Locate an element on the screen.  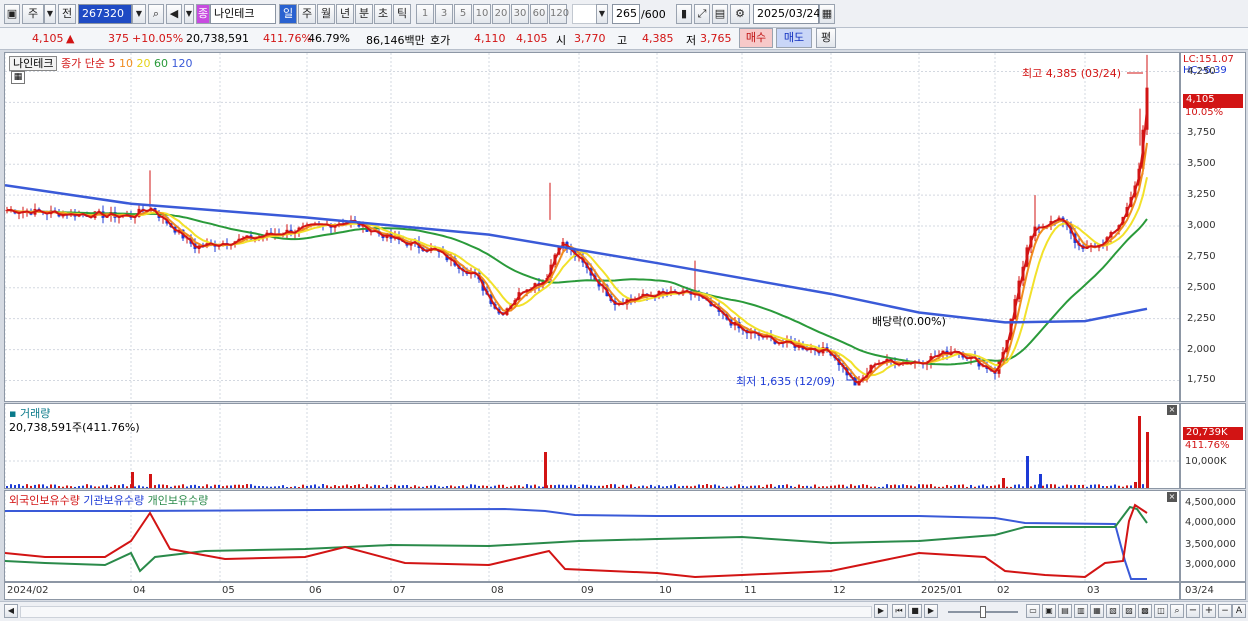
candle-type-icon: ▮ is located at coordinates (684, 14).